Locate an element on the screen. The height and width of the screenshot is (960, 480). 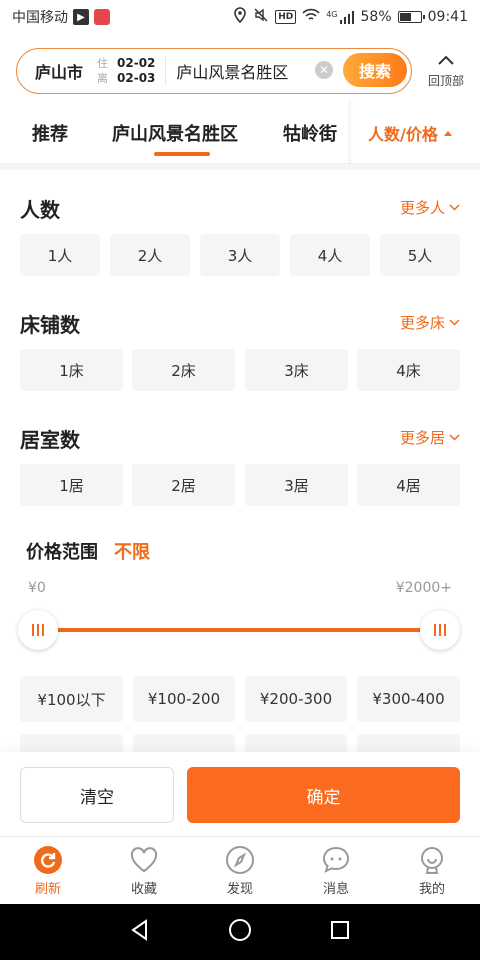
mute-icon is located at coordinates (261, 17).